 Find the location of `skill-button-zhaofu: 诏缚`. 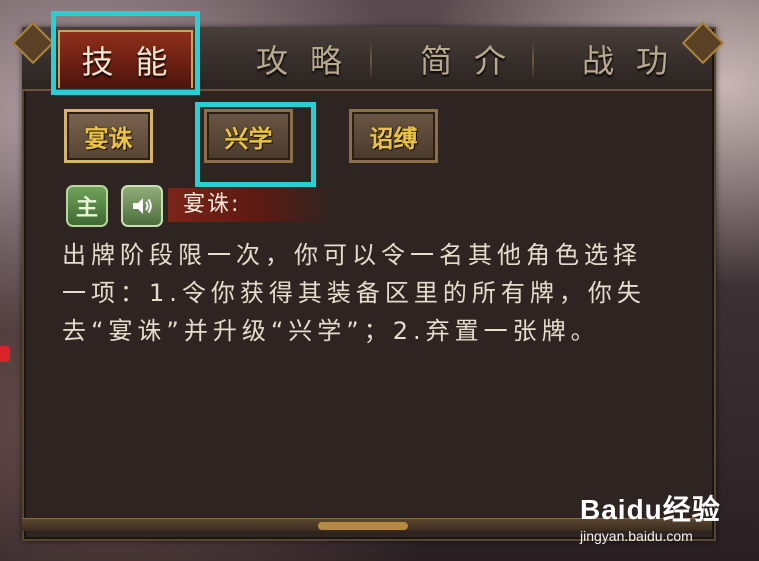

skill-button-zhaofu: 诏缚 is located at coordinates (393, 136).